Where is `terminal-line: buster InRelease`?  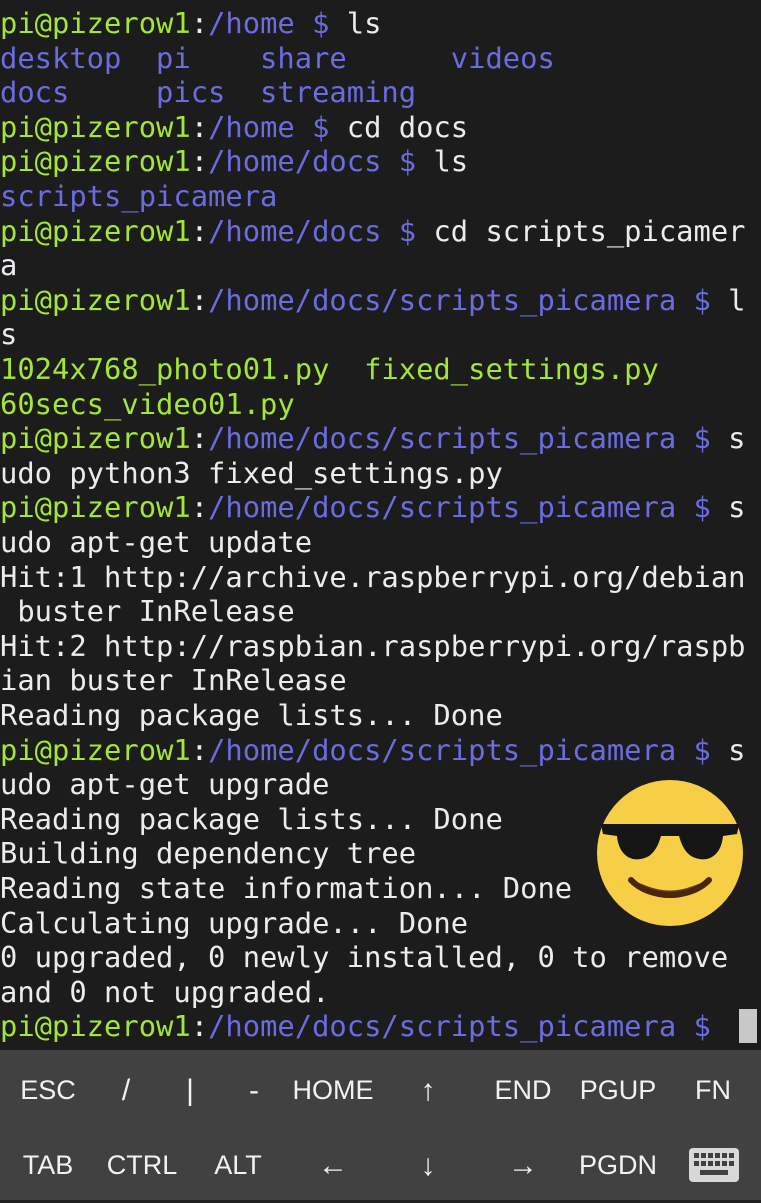 terminal-line: buster InRelease is located at coordinates (147, 611).